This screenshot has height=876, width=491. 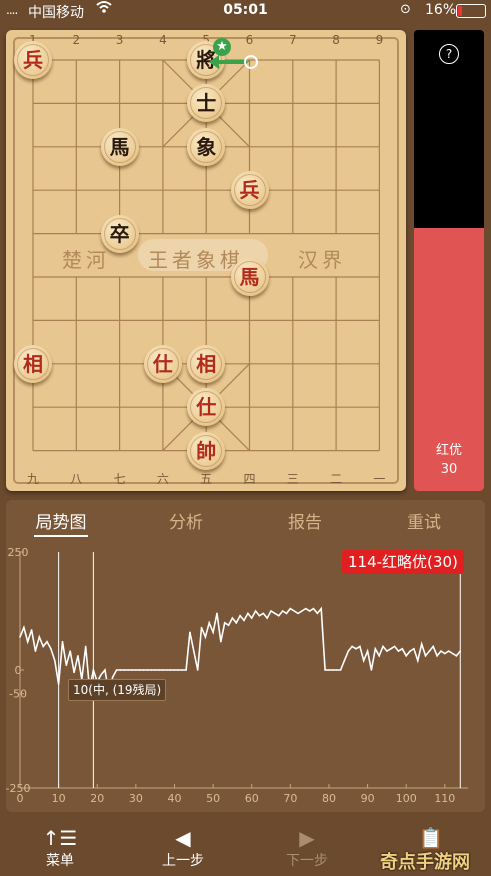 I want to click on river-center-text: 王者象棋, so click(x=196, y=260).